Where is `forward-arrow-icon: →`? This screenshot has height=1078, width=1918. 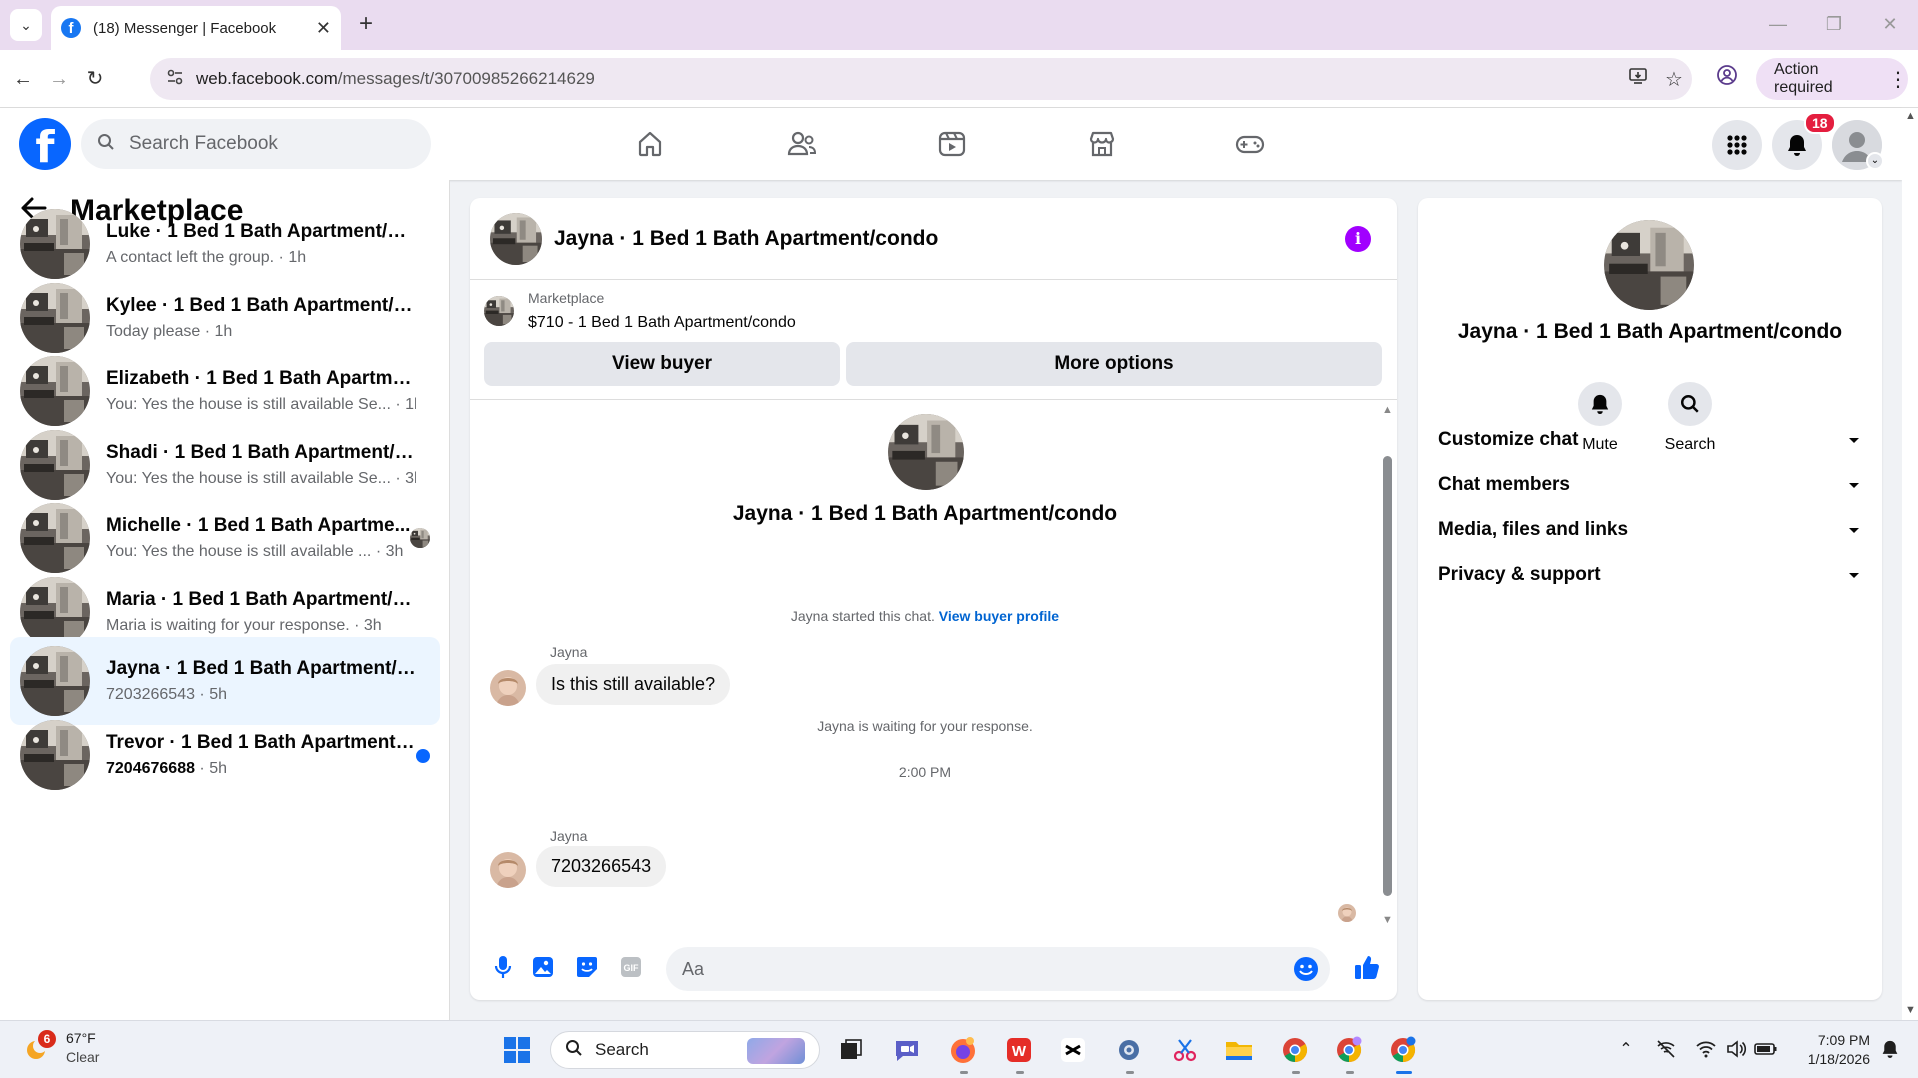
forward-arrow-icon: → is located at coordinates (59, 79).